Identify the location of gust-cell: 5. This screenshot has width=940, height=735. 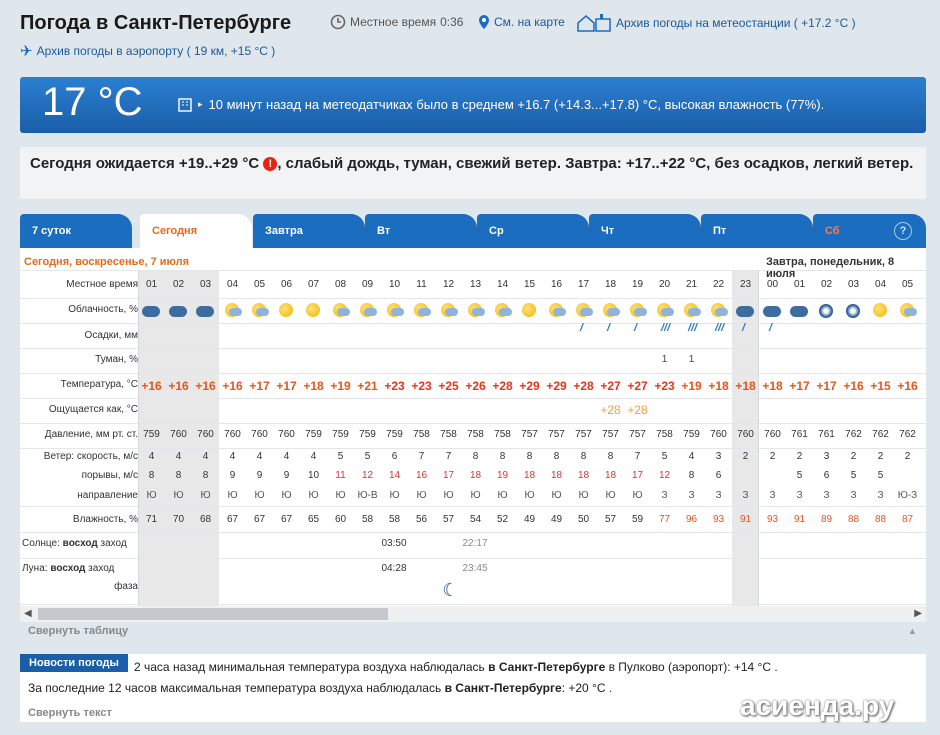
(853, 475).